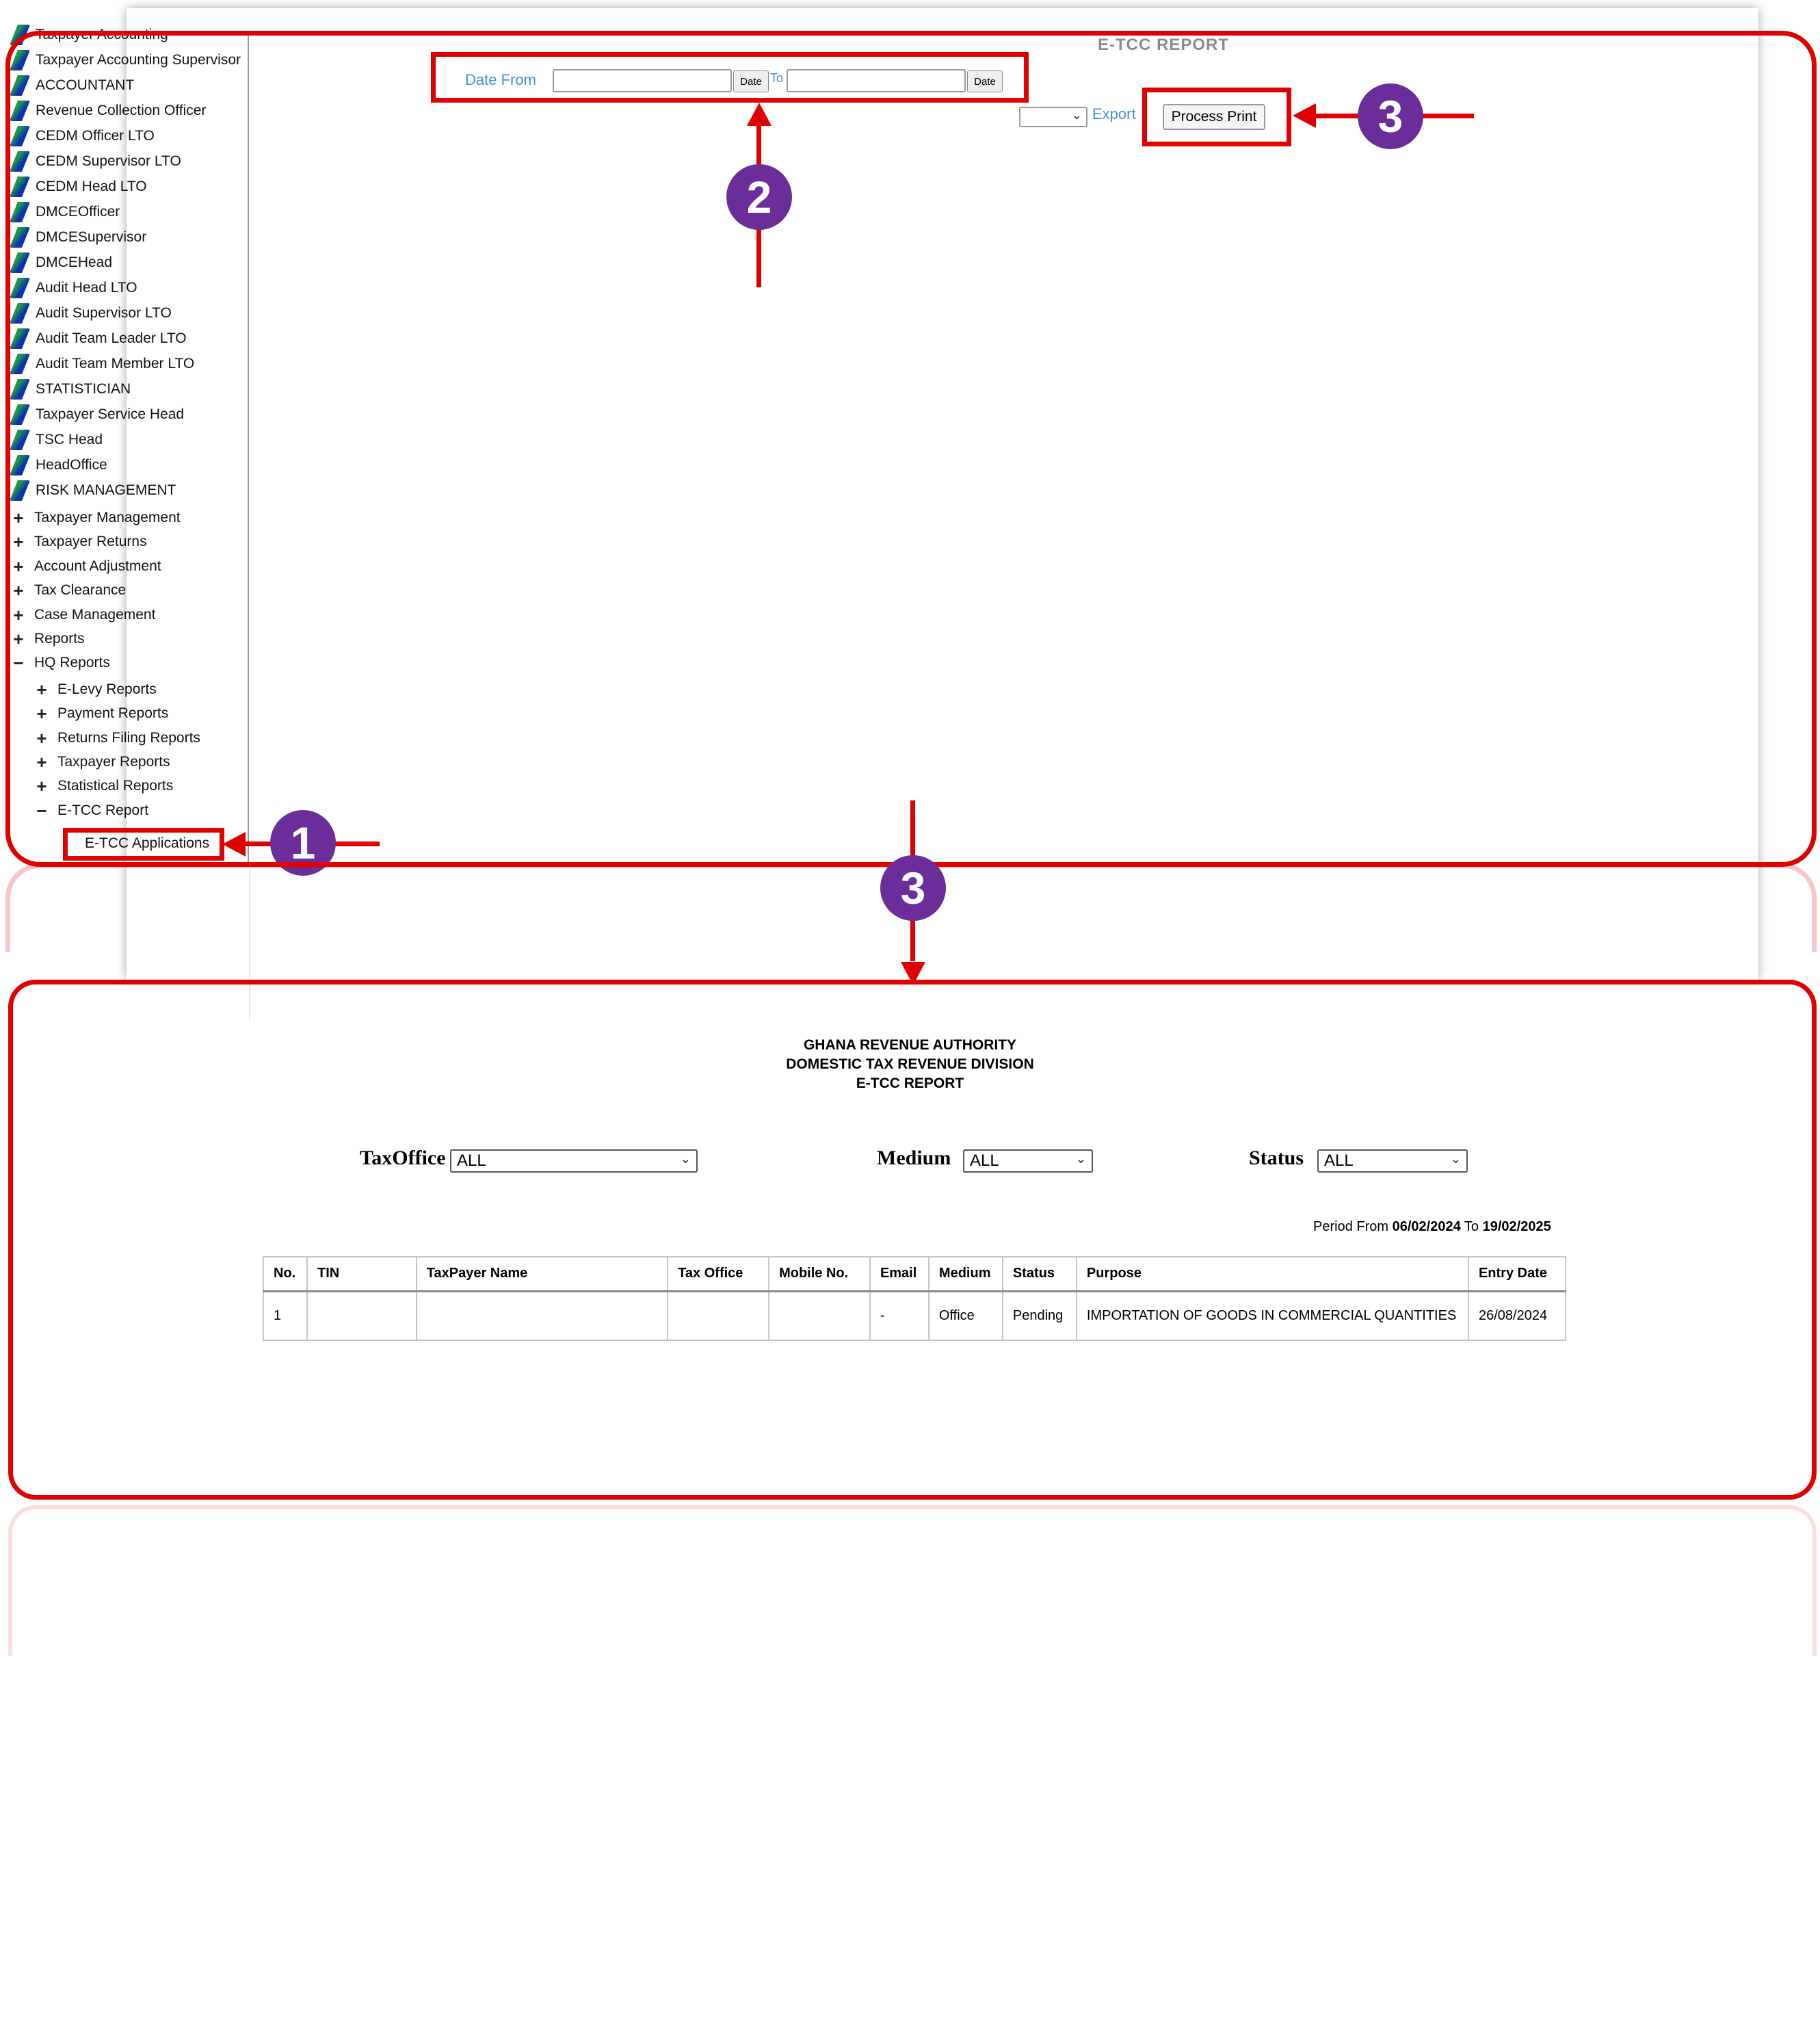 The width and height of the screenshot is (1820, 2023). What do you see at coordinates (471, 1160) in the screenshot?
I see `taxoffice-value: ALL` at bounding box center [471, 1160].